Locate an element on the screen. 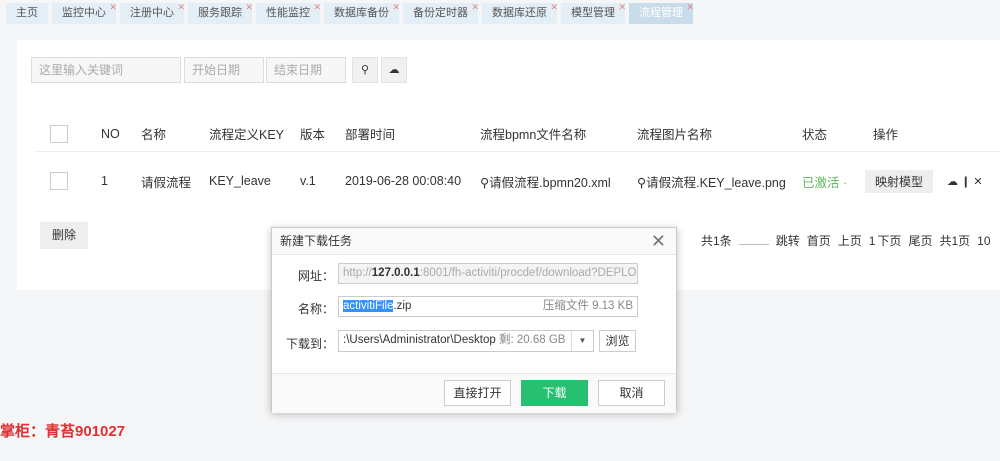 The width and height of the screenshot is (1000, 461). dialog-footer: 直接打开 下载 取消 is located at coordinates (474, 393).